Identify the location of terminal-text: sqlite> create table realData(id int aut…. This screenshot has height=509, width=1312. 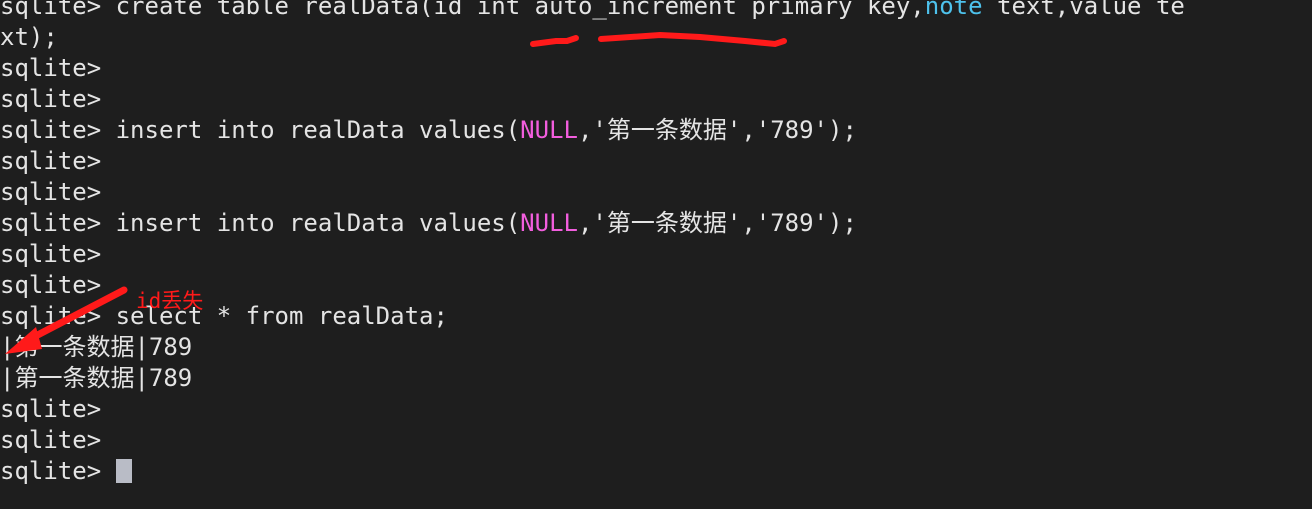
(462, 10).